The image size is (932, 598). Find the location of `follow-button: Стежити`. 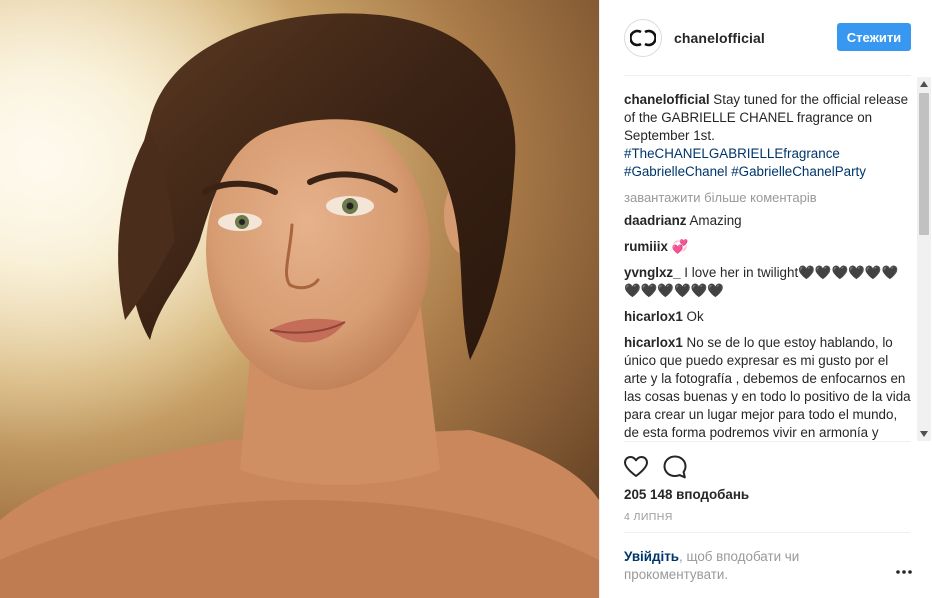

follow-button: Стежити is located at coordinates (874, 37).